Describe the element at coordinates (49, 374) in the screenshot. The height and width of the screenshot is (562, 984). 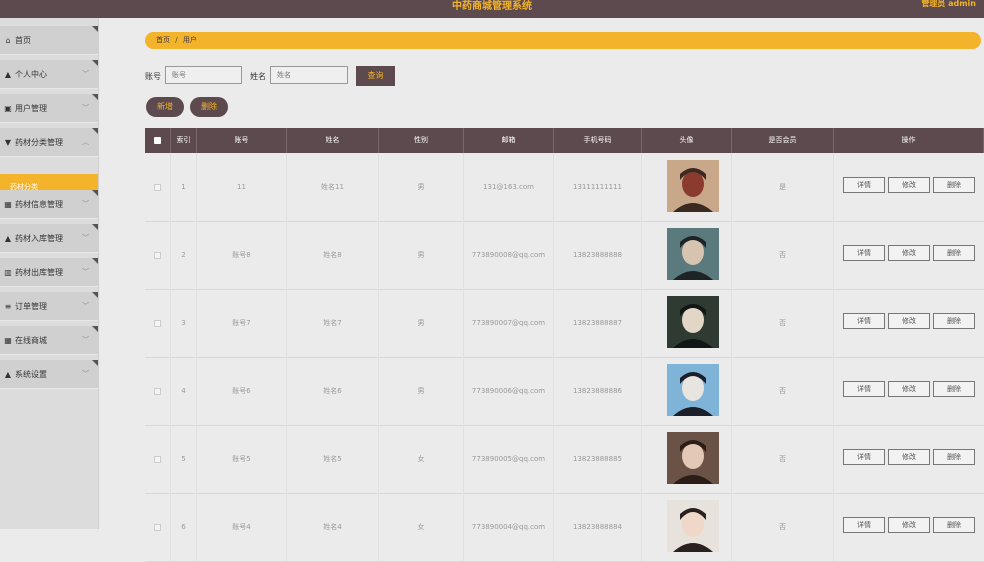
I see `sidebar-item-9: ▲ 系统设置 ﹀` at that location.